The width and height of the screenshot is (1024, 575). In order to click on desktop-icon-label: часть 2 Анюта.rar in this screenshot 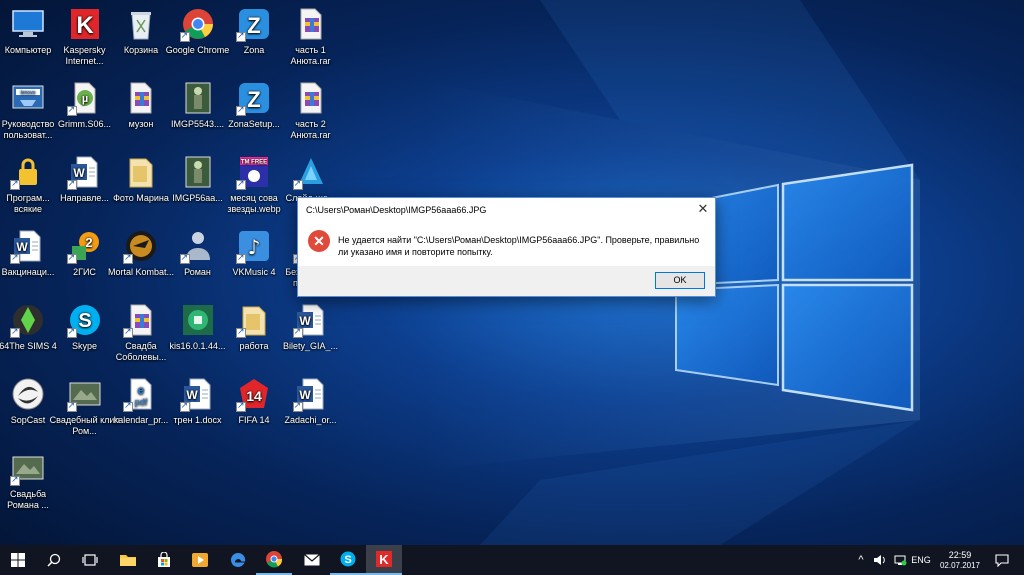, I will do `click(310, 129)`.